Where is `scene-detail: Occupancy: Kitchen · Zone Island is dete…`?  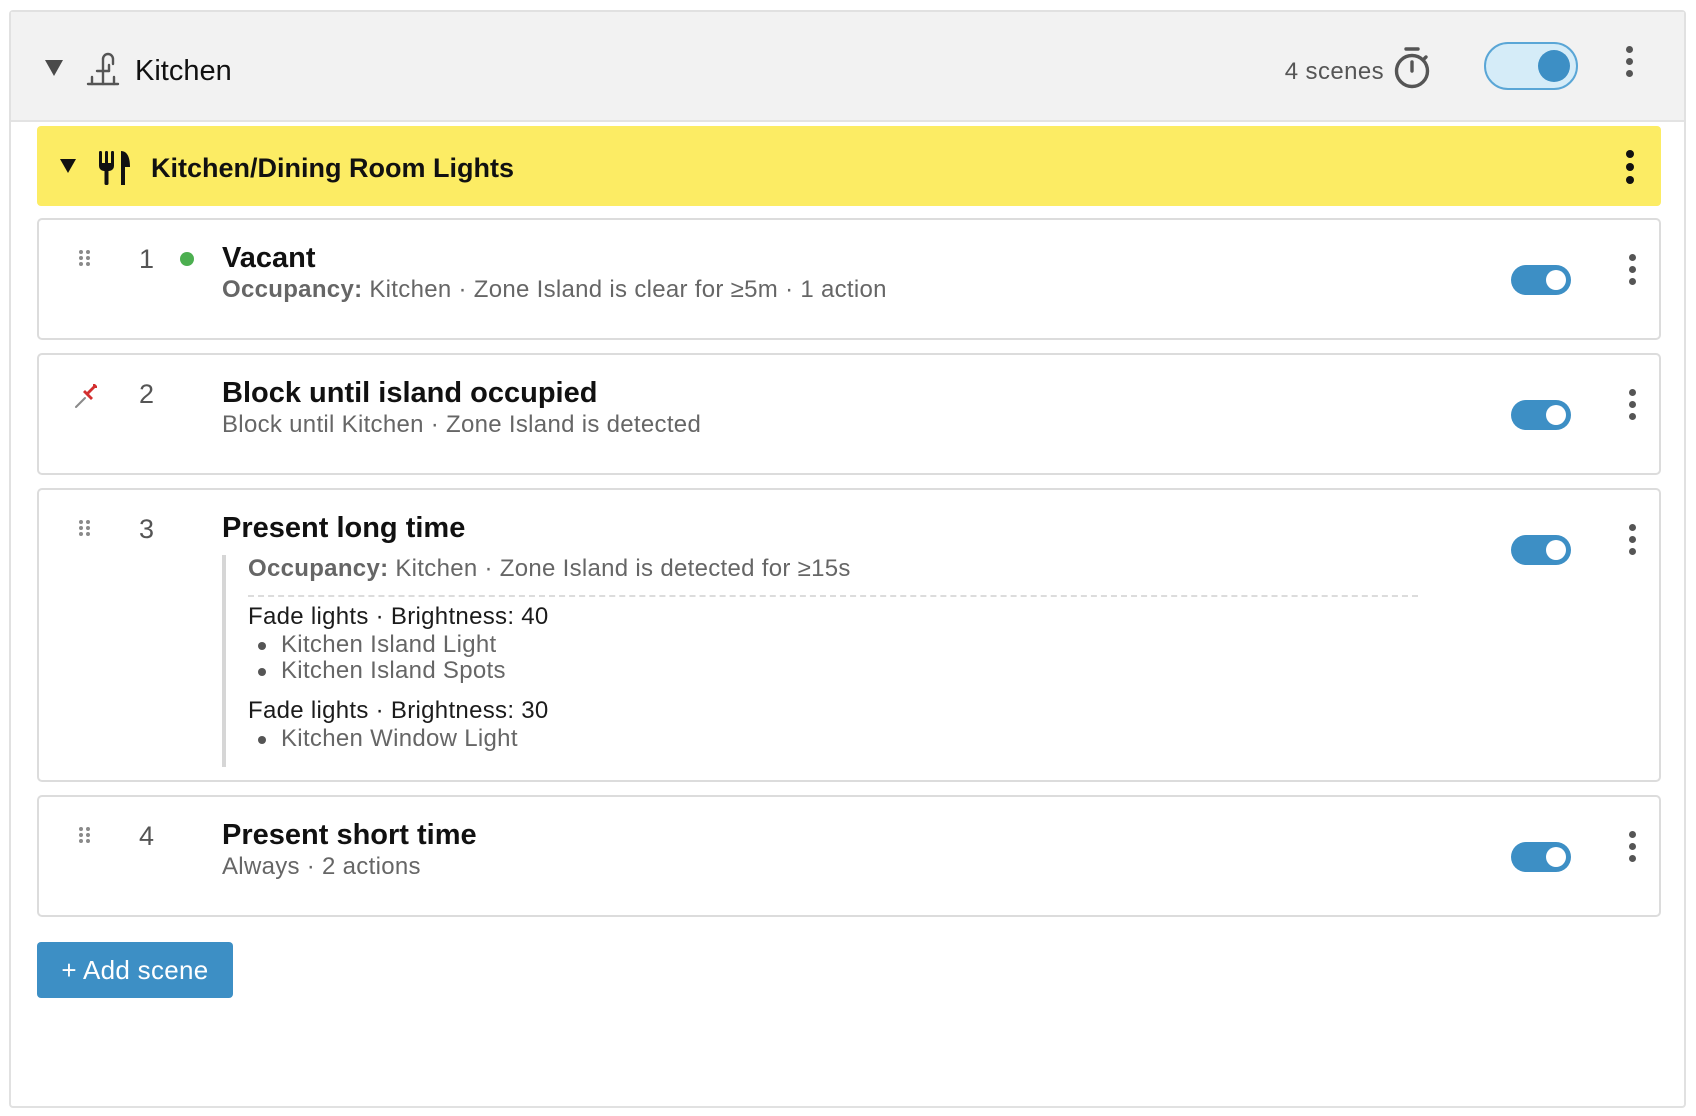
scene-detail: Occupancy: Kitchen · Zone Island is dete… is located at coordinates (820, 661).